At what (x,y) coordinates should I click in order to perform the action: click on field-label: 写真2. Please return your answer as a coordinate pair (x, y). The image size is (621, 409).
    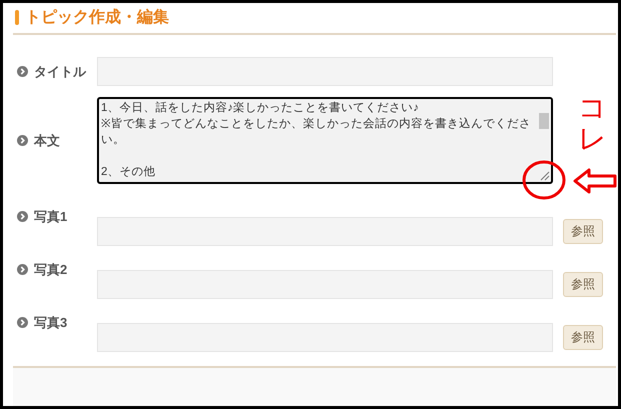
    Looking at the image, I should click on (51, 269).